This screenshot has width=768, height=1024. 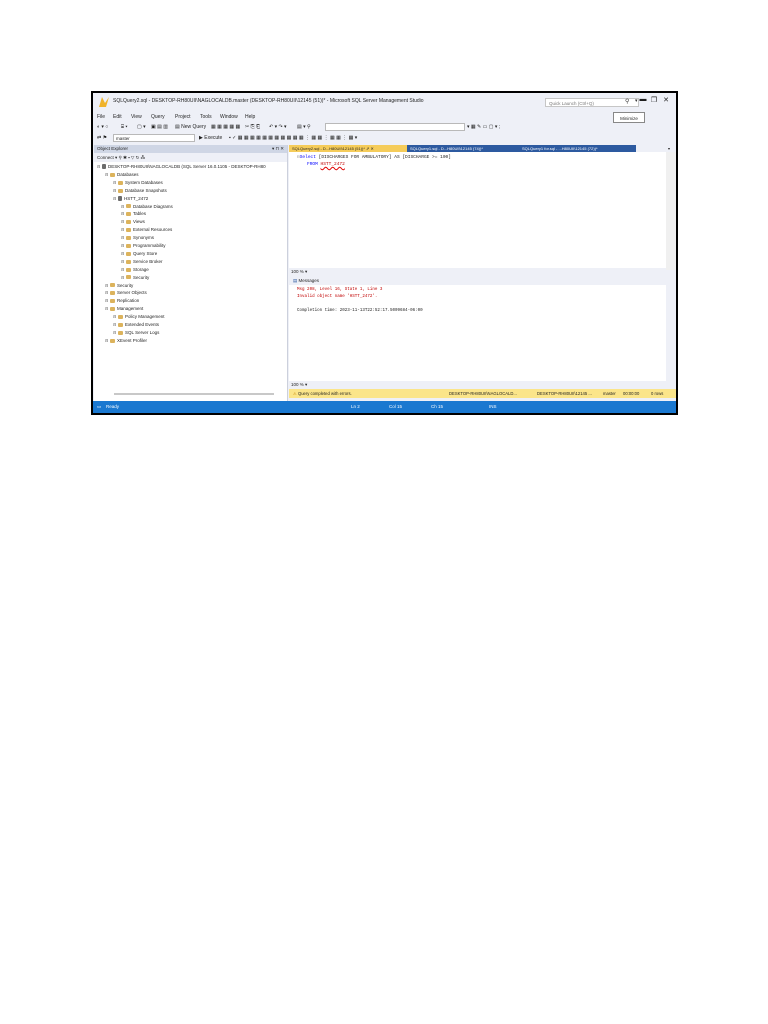 I want to click on tree-node: ⊟ SQL Server Logs, so click(x=136, y=332).